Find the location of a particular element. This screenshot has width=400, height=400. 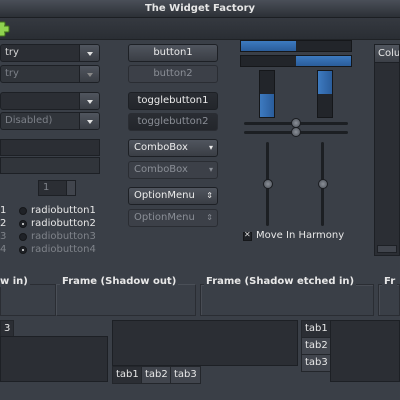

radio-label-a2: 2 is located at coordinates (3, 223).